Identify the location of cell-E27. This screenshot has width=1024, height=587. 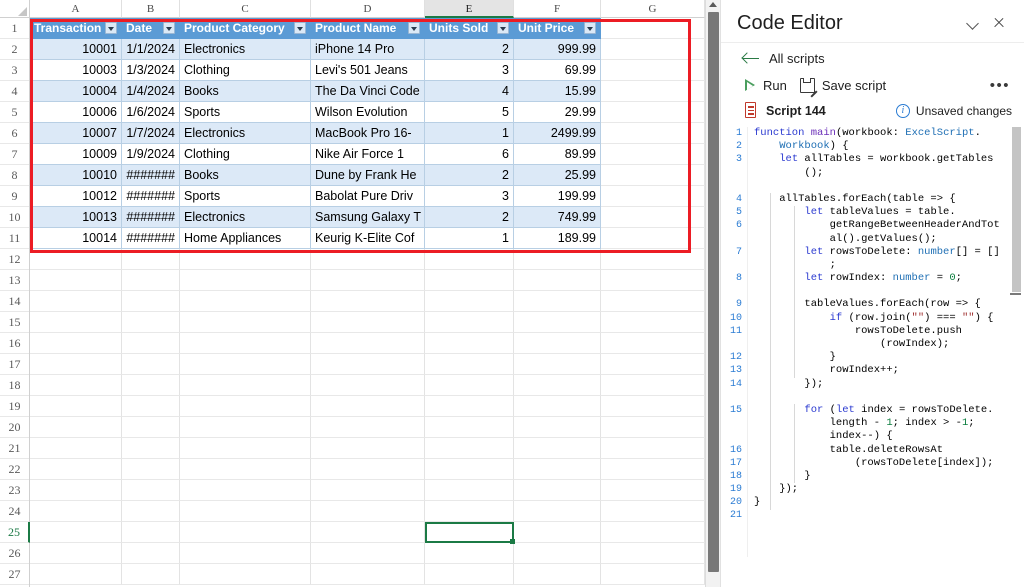
(469, 574).